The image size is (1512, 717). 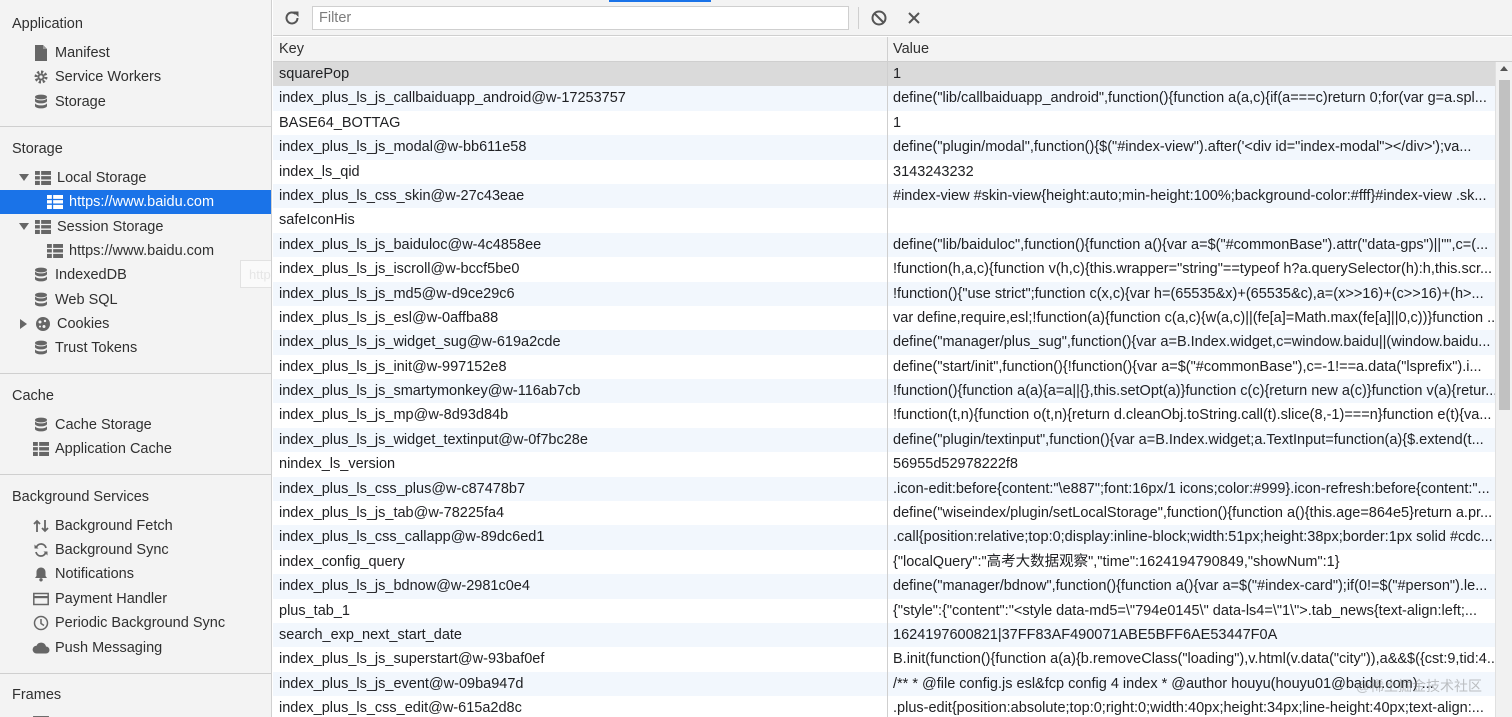 I want to click on scrollbar-thumb, so click(x=1504, y=245).